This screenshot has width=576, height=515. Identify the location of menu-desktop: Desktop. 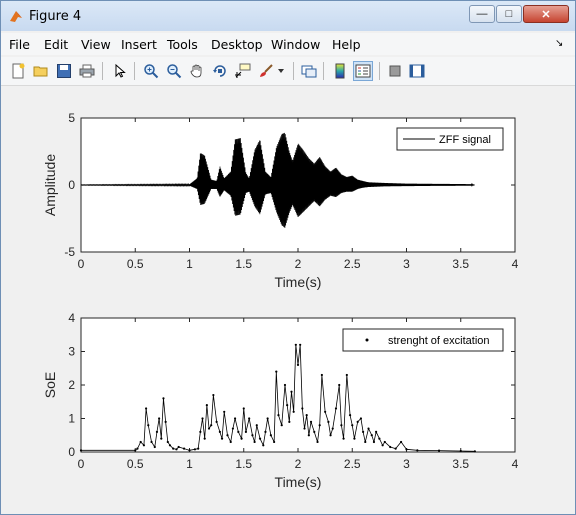
(237, 44).